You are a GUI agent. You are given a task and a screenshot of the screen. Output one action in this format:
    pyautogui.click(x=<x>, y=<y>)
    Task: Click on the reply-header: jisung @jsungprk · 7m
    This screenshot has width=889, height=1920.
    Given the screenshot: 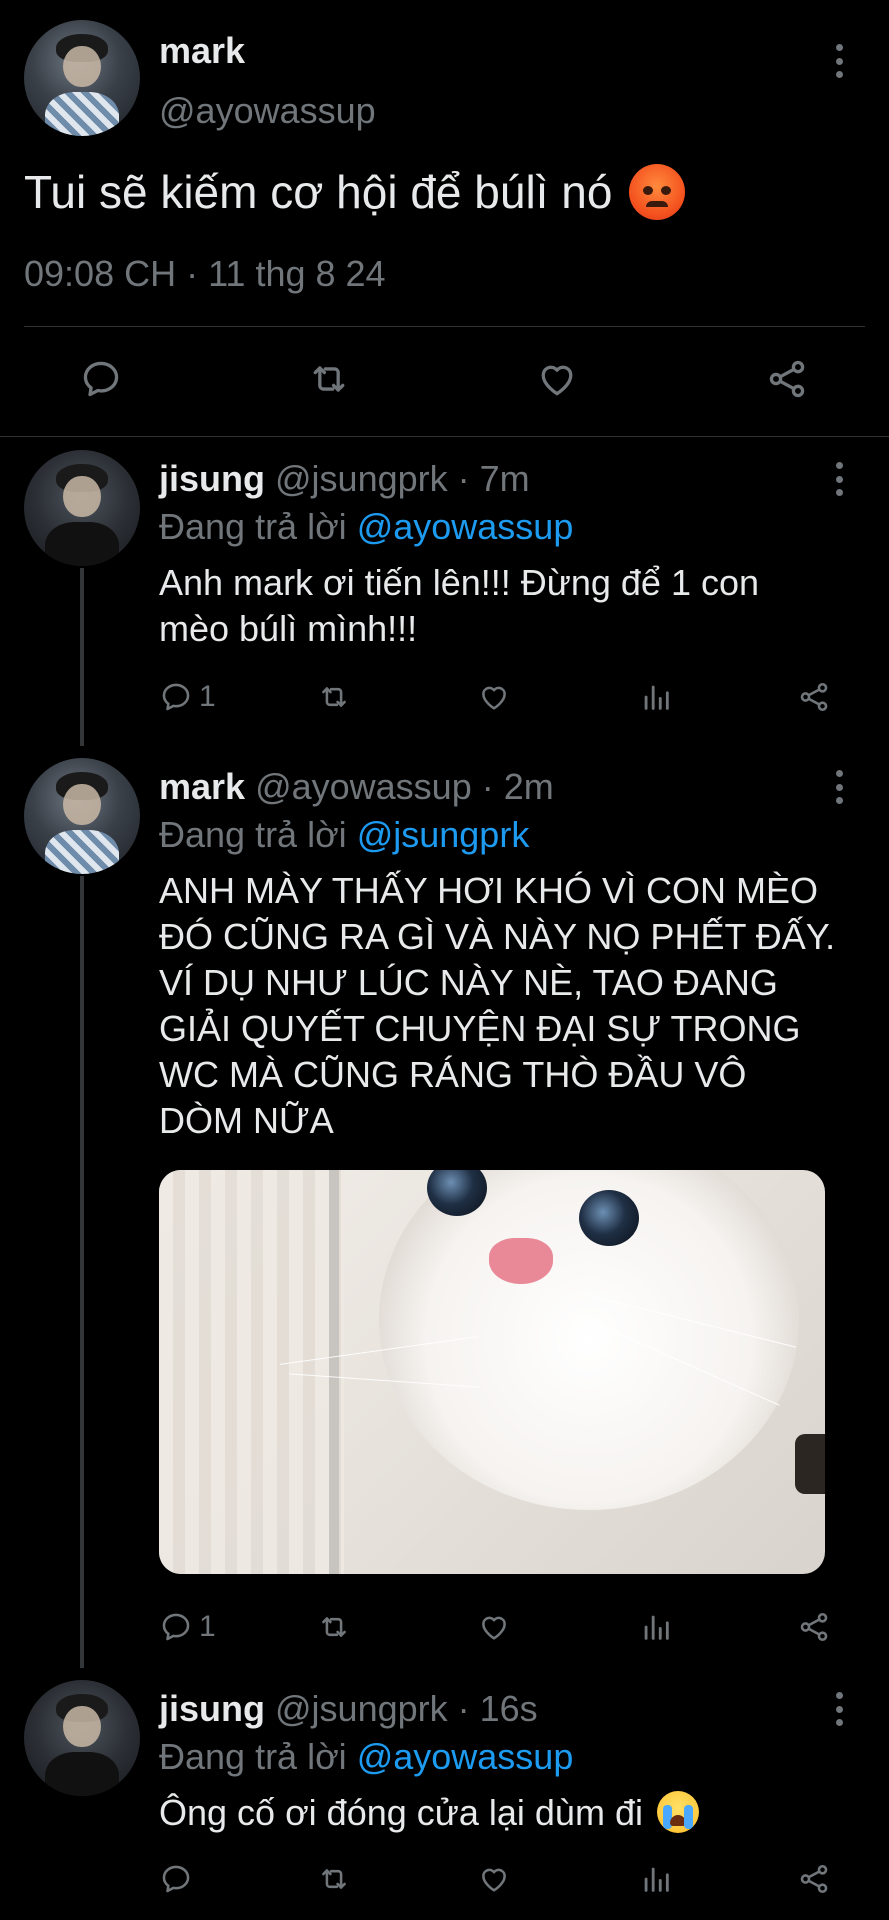 What is the action you would take?
    pyautogui.click(x=344, y=479)
    